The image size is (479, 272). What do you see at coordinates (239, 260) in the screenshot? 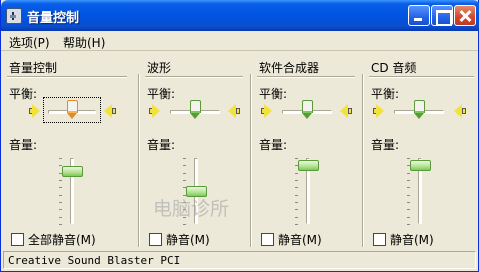
I see `status-bar: Creative Sound Blaster PCI` at bounding box center [239, 260].